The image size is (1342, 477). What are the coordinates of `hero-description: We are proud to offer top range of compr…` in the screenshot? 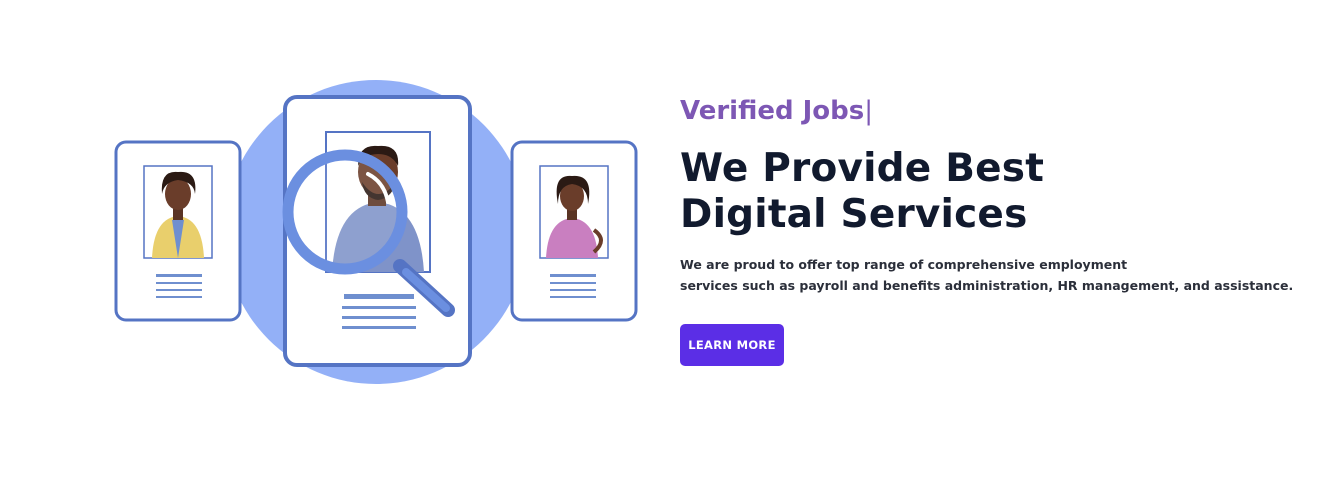 It's located at (990, 275).